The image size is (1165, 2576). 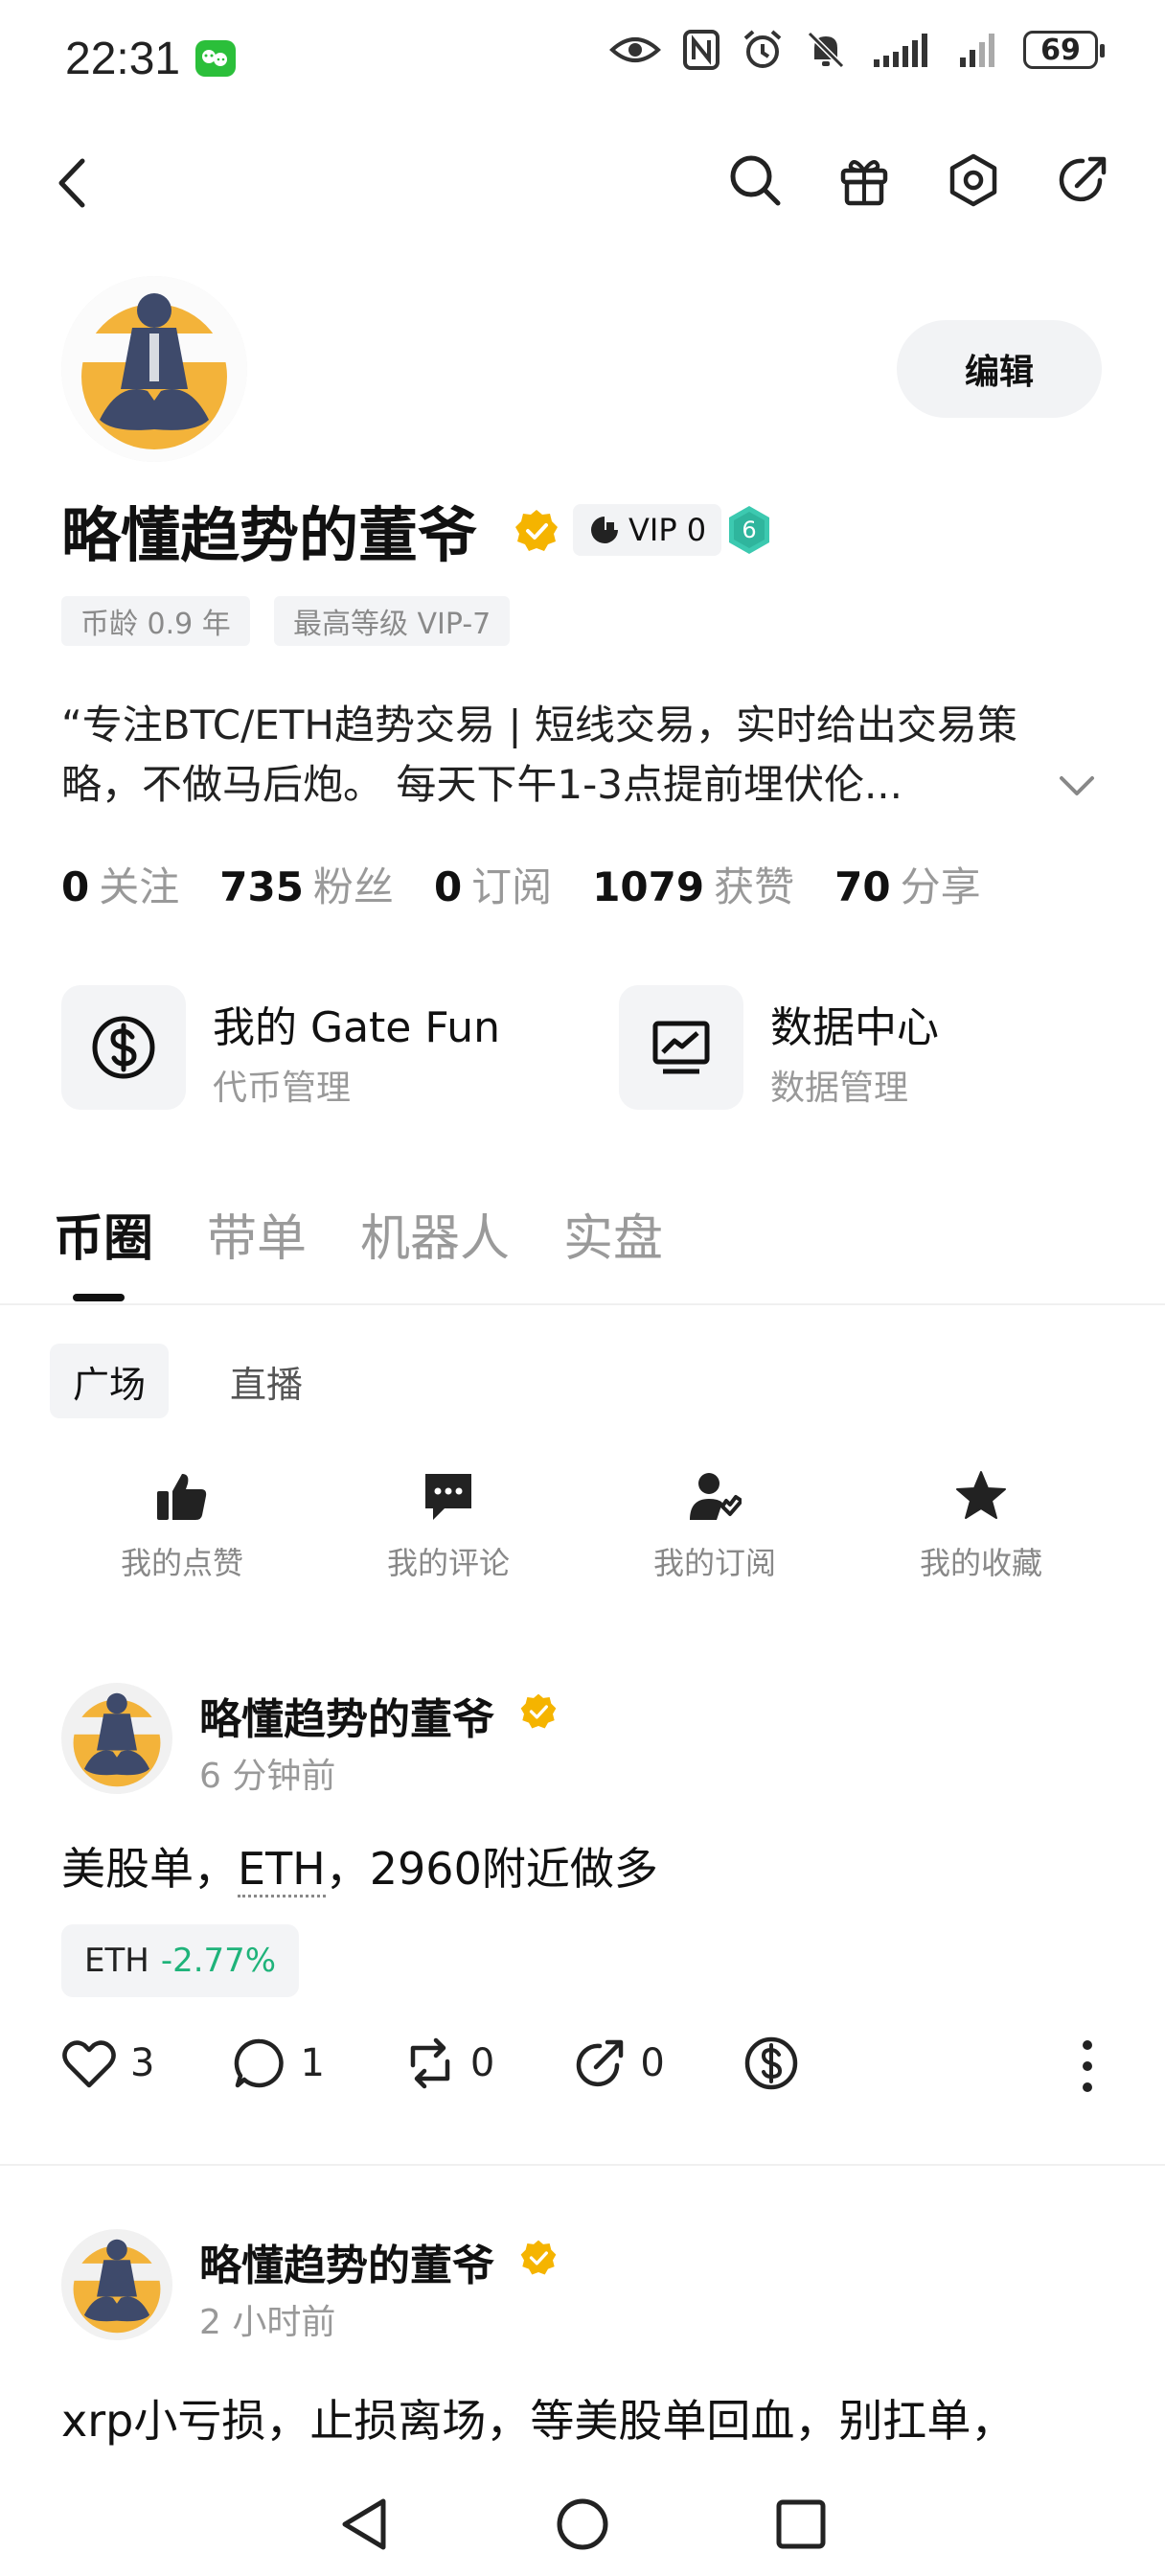 What do you see at coordinates (73, 183) in the screenshot?
I see `back-icon` at bounding box center [73, 183].